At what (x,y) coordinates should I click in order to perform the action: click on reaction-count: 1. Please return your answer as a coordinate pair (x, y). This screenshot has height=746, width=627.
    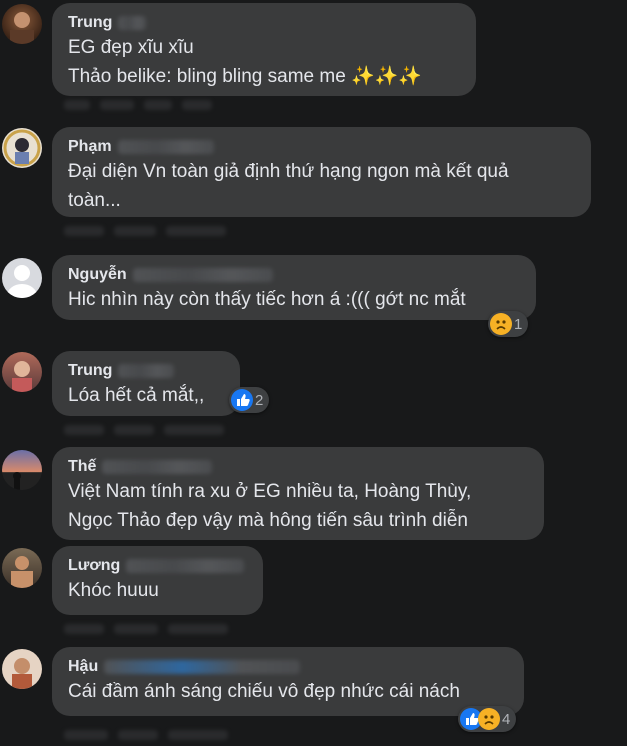
    Looking at the image, I should click on (518, 324).